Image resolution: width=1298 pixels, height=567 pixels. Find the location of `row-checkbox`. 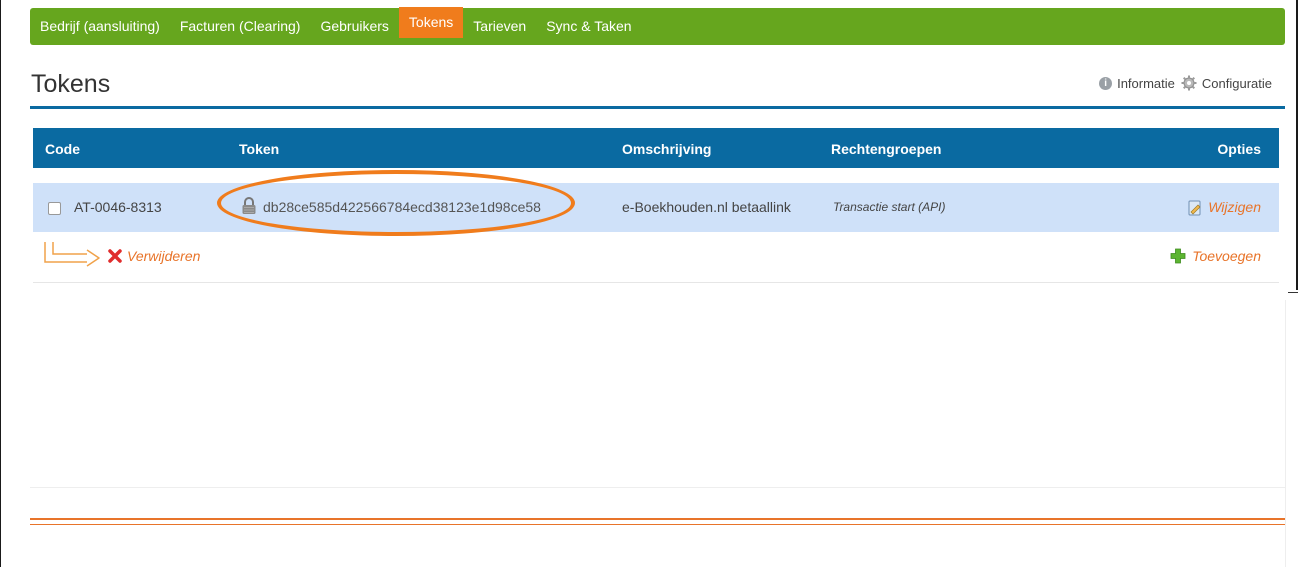

row-checkbox is located at coordinates (54, 208).